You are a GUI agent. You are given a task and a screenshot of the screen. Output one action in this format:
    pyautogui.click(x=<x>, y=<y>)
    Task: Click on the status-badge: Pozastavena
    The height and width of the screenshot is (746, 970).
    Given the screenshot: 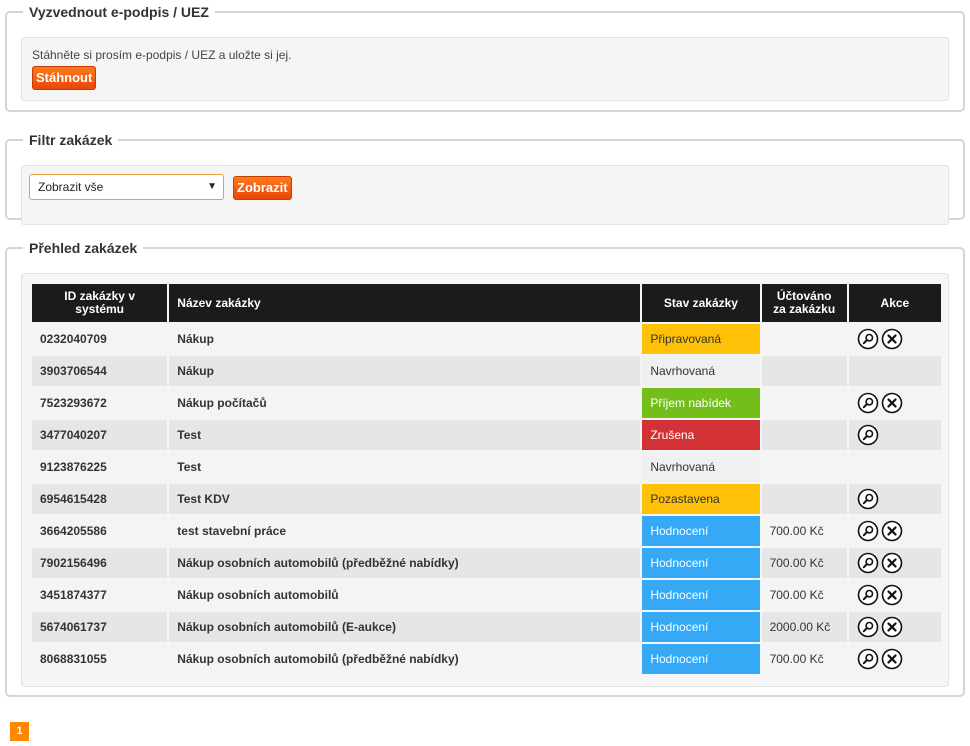 What is the action you would take?
    pyautogui.click(x=701, y=499)
    